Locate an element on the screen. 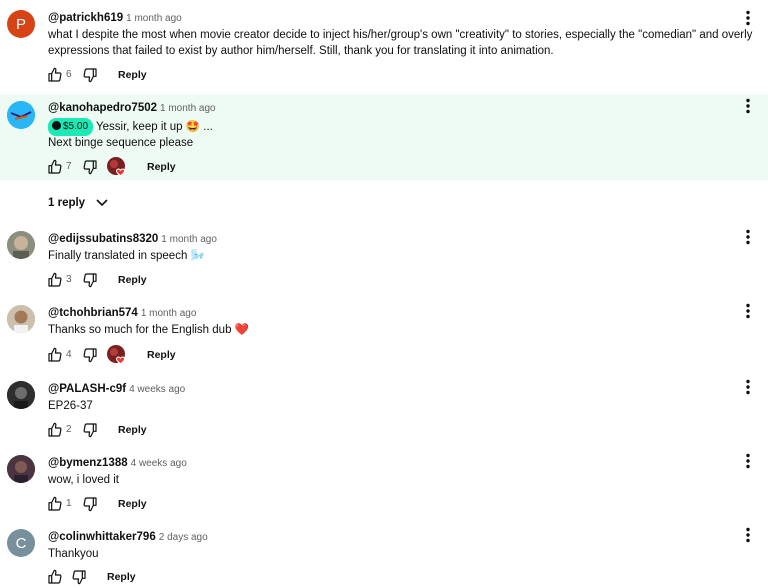 This screenshot has width=768, height=588. comment-header: @tchohbrian574 1 month ago is located at coordinates (122, 313).